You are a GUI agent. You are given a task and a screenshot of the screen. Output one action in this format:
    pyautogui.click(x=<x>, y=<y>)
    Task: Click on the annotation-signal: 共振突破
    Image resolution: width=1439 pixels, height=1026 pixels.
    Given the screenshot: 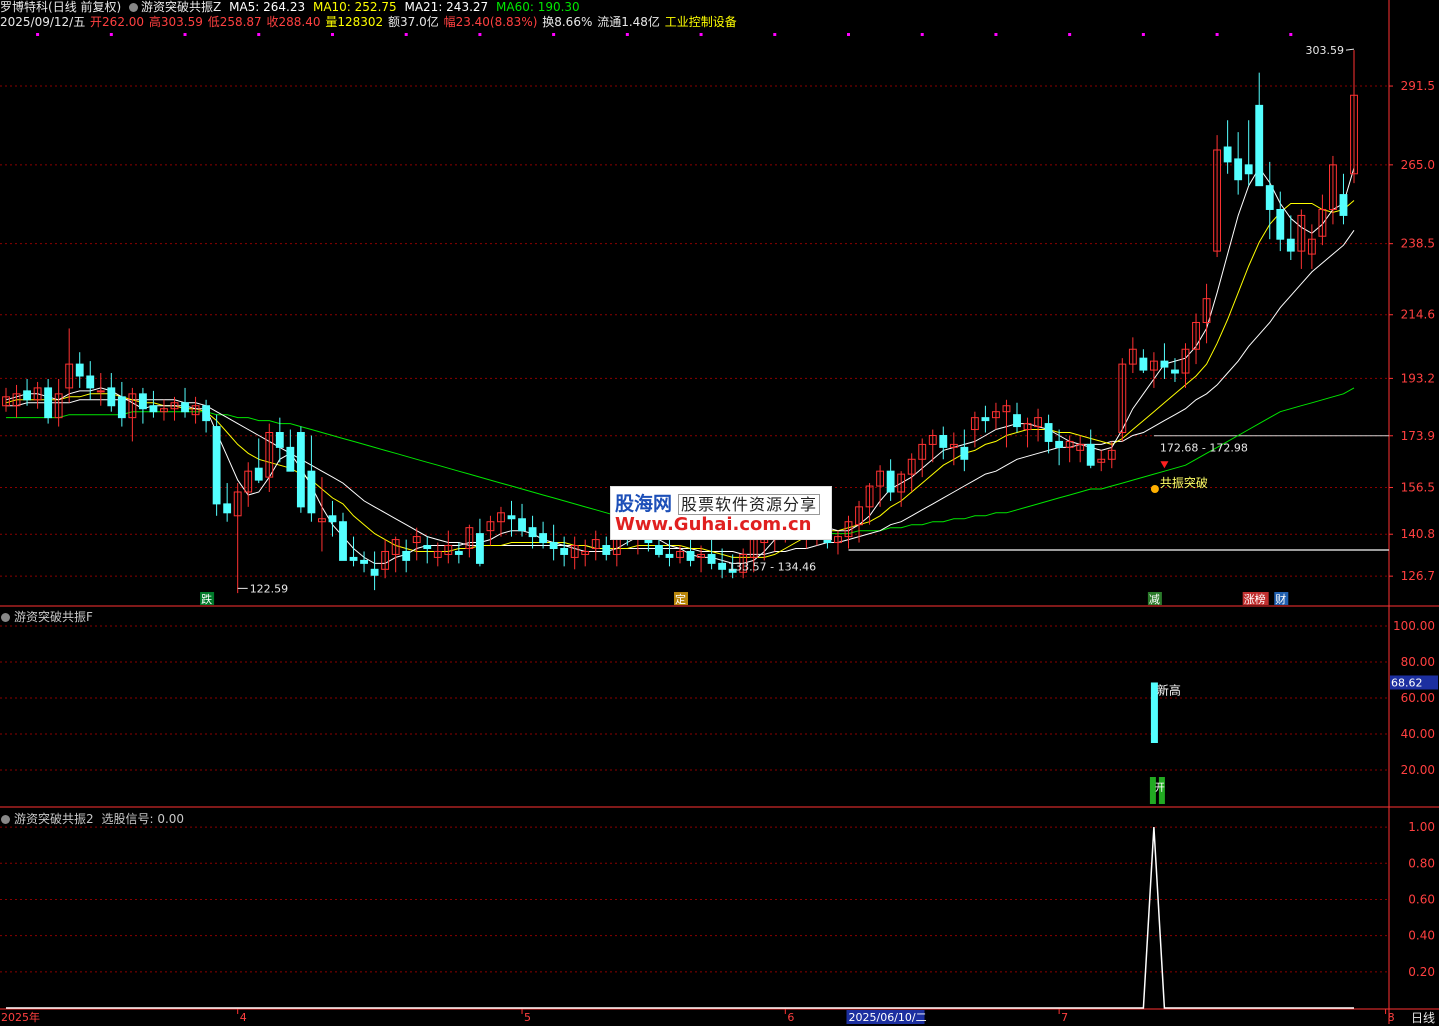 What is the action you would take?
    pyautogui.click(x=1184, y=482)
    